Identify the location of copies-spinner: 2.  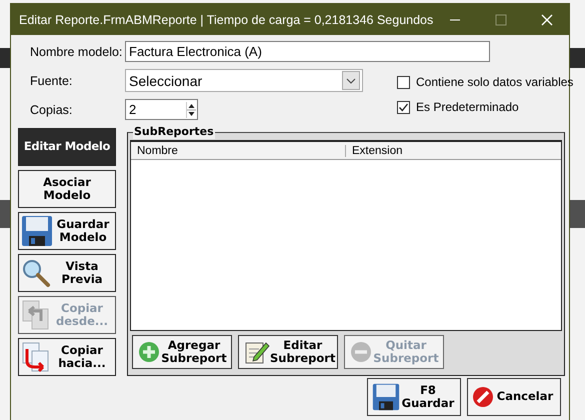
(161, 109).